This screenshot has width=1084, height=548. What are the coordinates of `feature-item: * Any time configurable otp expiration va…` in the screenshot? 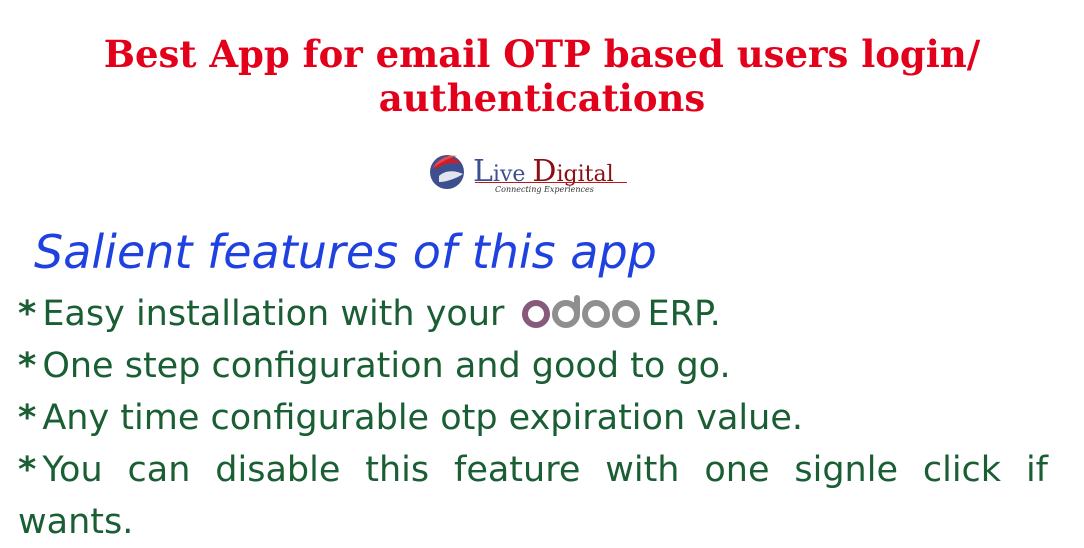 It's located at (533, 418).